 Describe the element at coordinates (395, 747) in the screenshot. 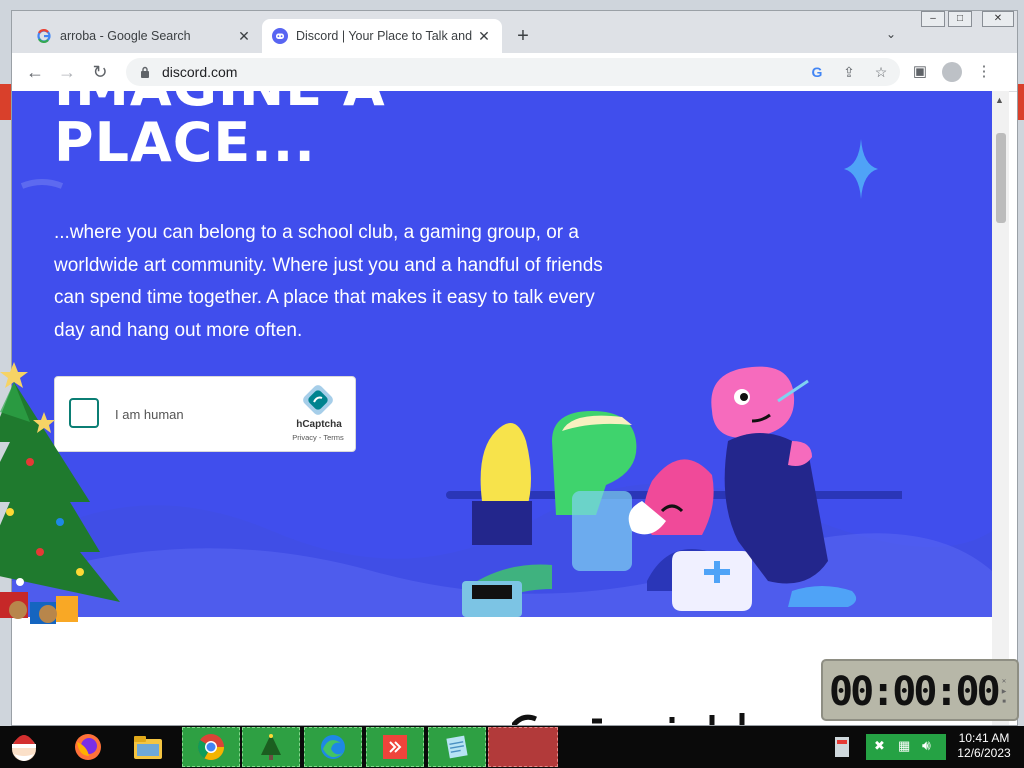

I see `anydesk-taskbar-icon` at that location.